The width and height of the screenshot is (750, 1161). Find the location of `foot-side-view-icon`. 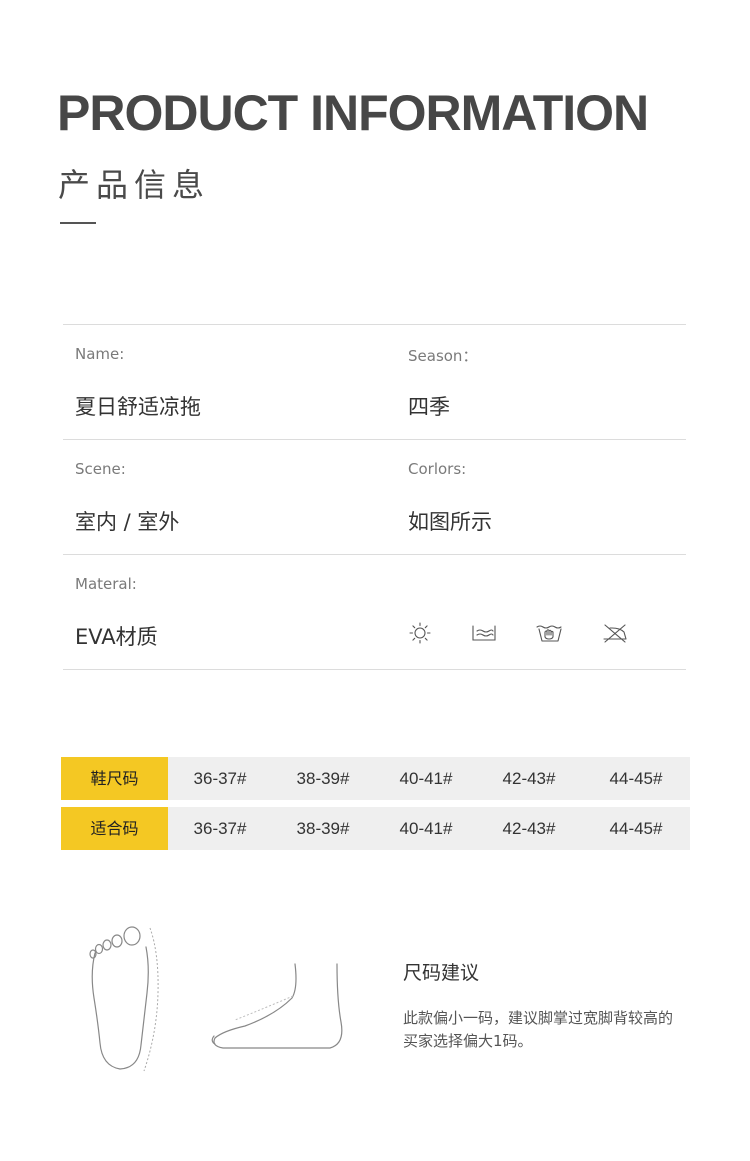

foot-side-view-icon is located at coordinates (277, 1006).